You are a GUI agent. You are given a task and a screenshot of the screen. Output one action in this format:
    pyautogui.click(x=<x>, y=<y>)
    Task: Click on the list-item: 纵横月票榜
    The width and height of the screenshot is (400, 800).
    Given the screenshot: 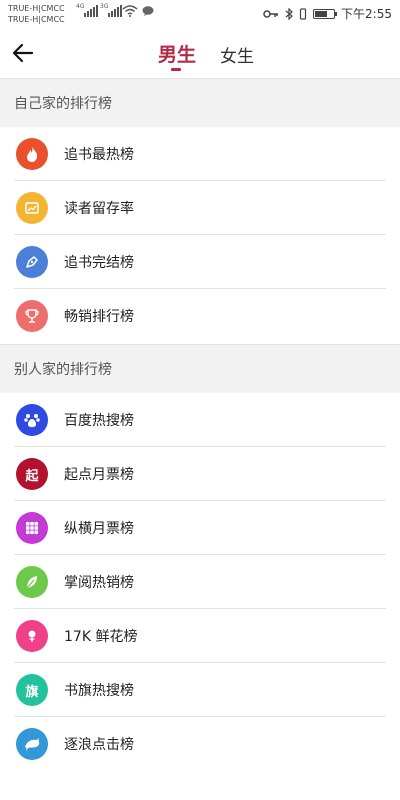 What is the action you would take?
    pyautogui.click(x=200, y=528)
    